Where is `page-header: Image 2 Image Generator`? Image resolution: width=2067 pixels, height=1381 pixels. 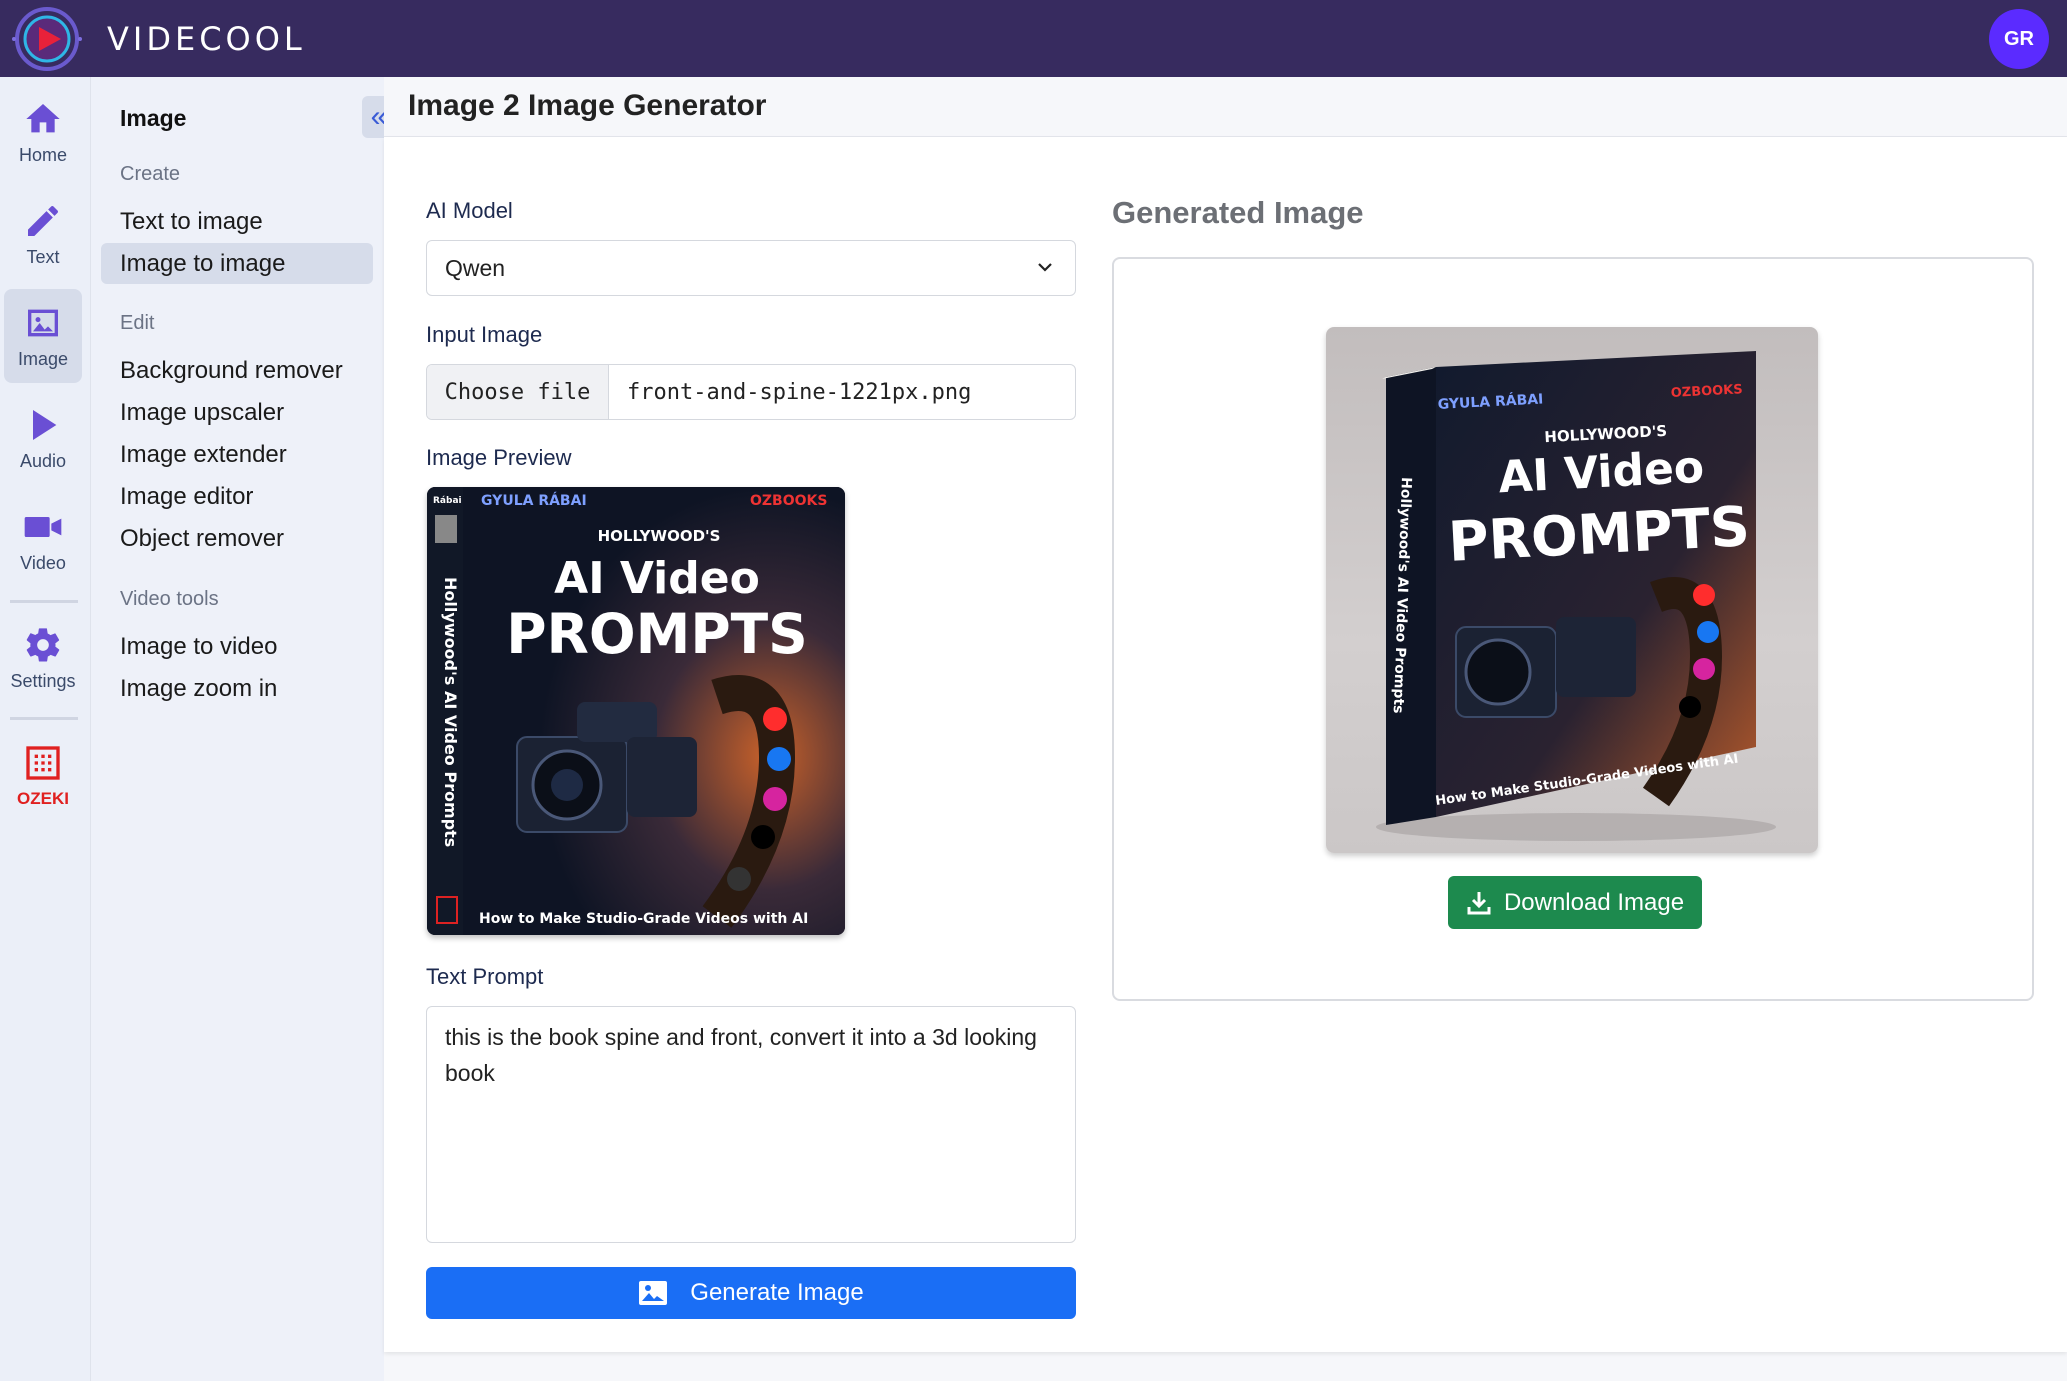
page-header: Image 2 Image Generator is located at coordinates (1225, 107).